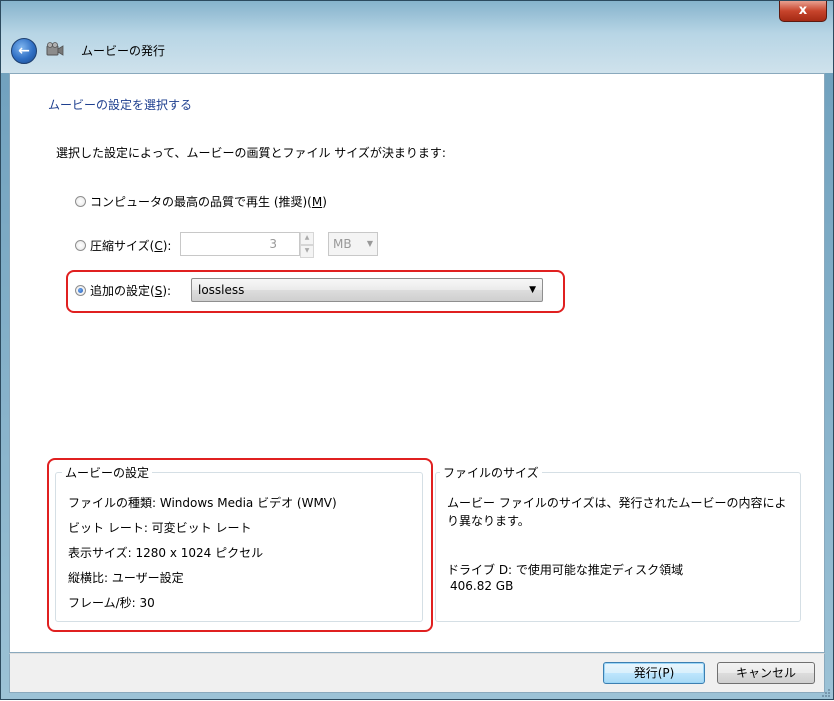 The height and width of the screenshot is (701, 834). I want to click on title-bar: x ← ムービーの発行, so click(417, 37).